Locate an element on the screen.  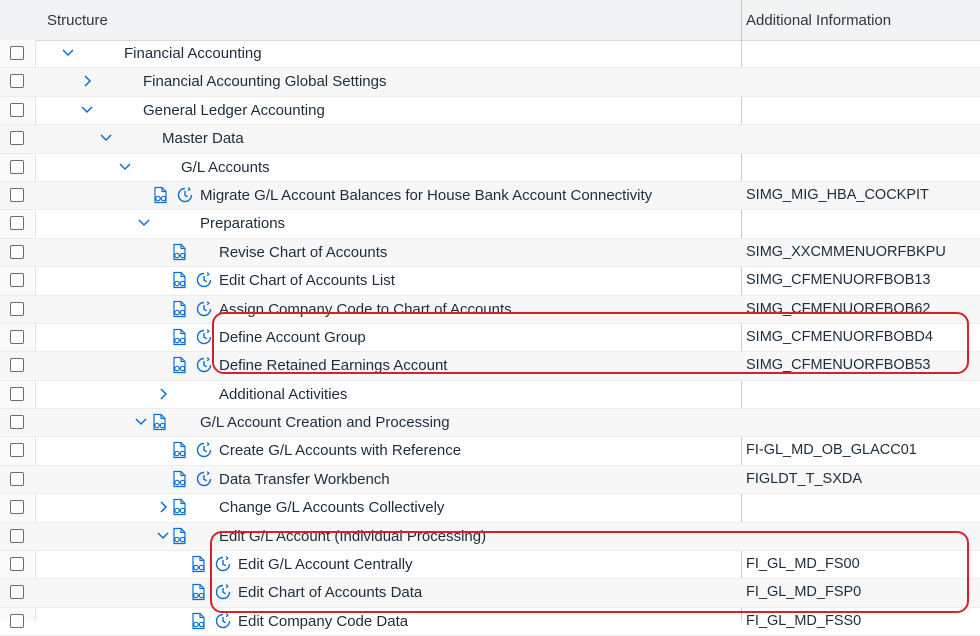
additional-info-value: FIGLDT_T_SXDA is located at coordinates (804, 478).